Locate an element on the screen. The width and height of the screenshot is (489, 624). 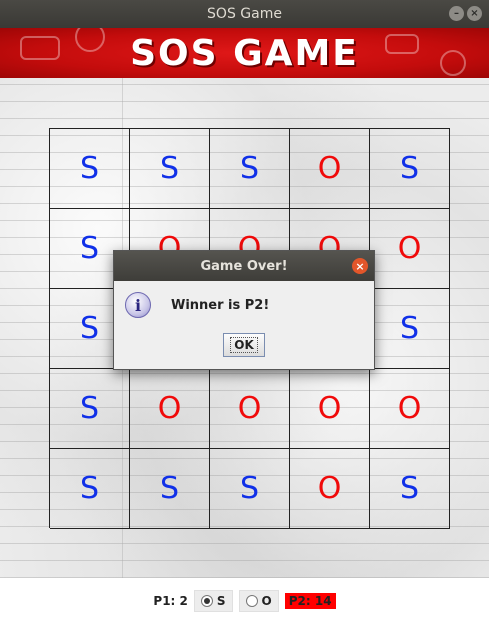
banner-title: SOS GAME is located at coordinates (244, 53).